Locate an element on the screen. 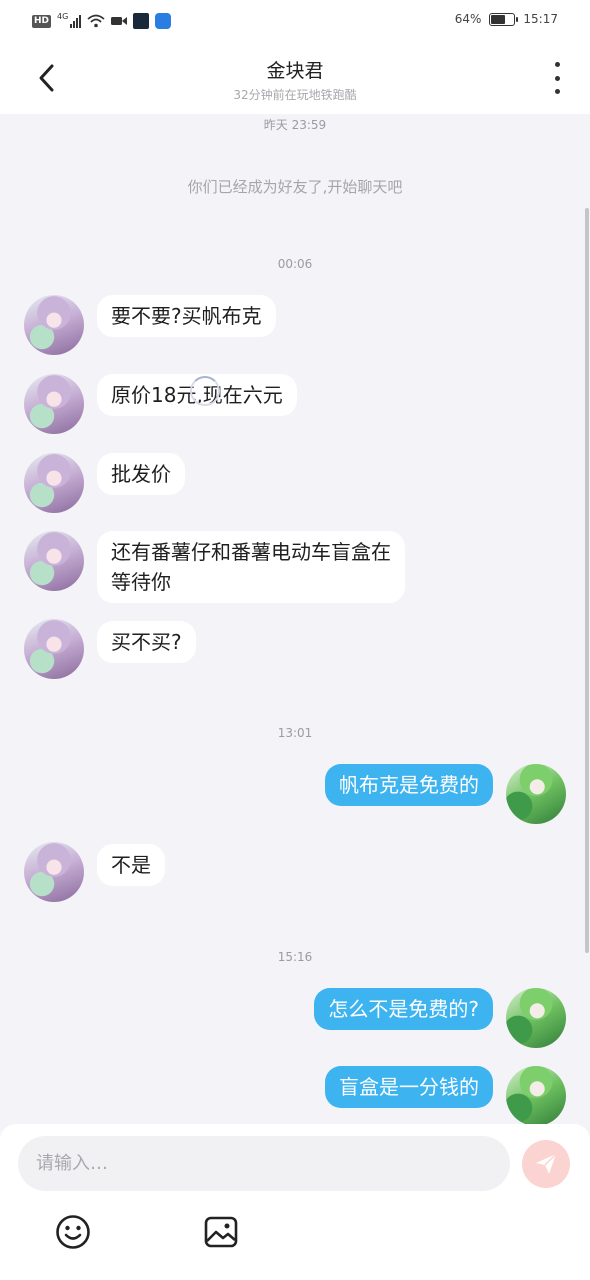  send-icon is located at coordinates (546, 1163).